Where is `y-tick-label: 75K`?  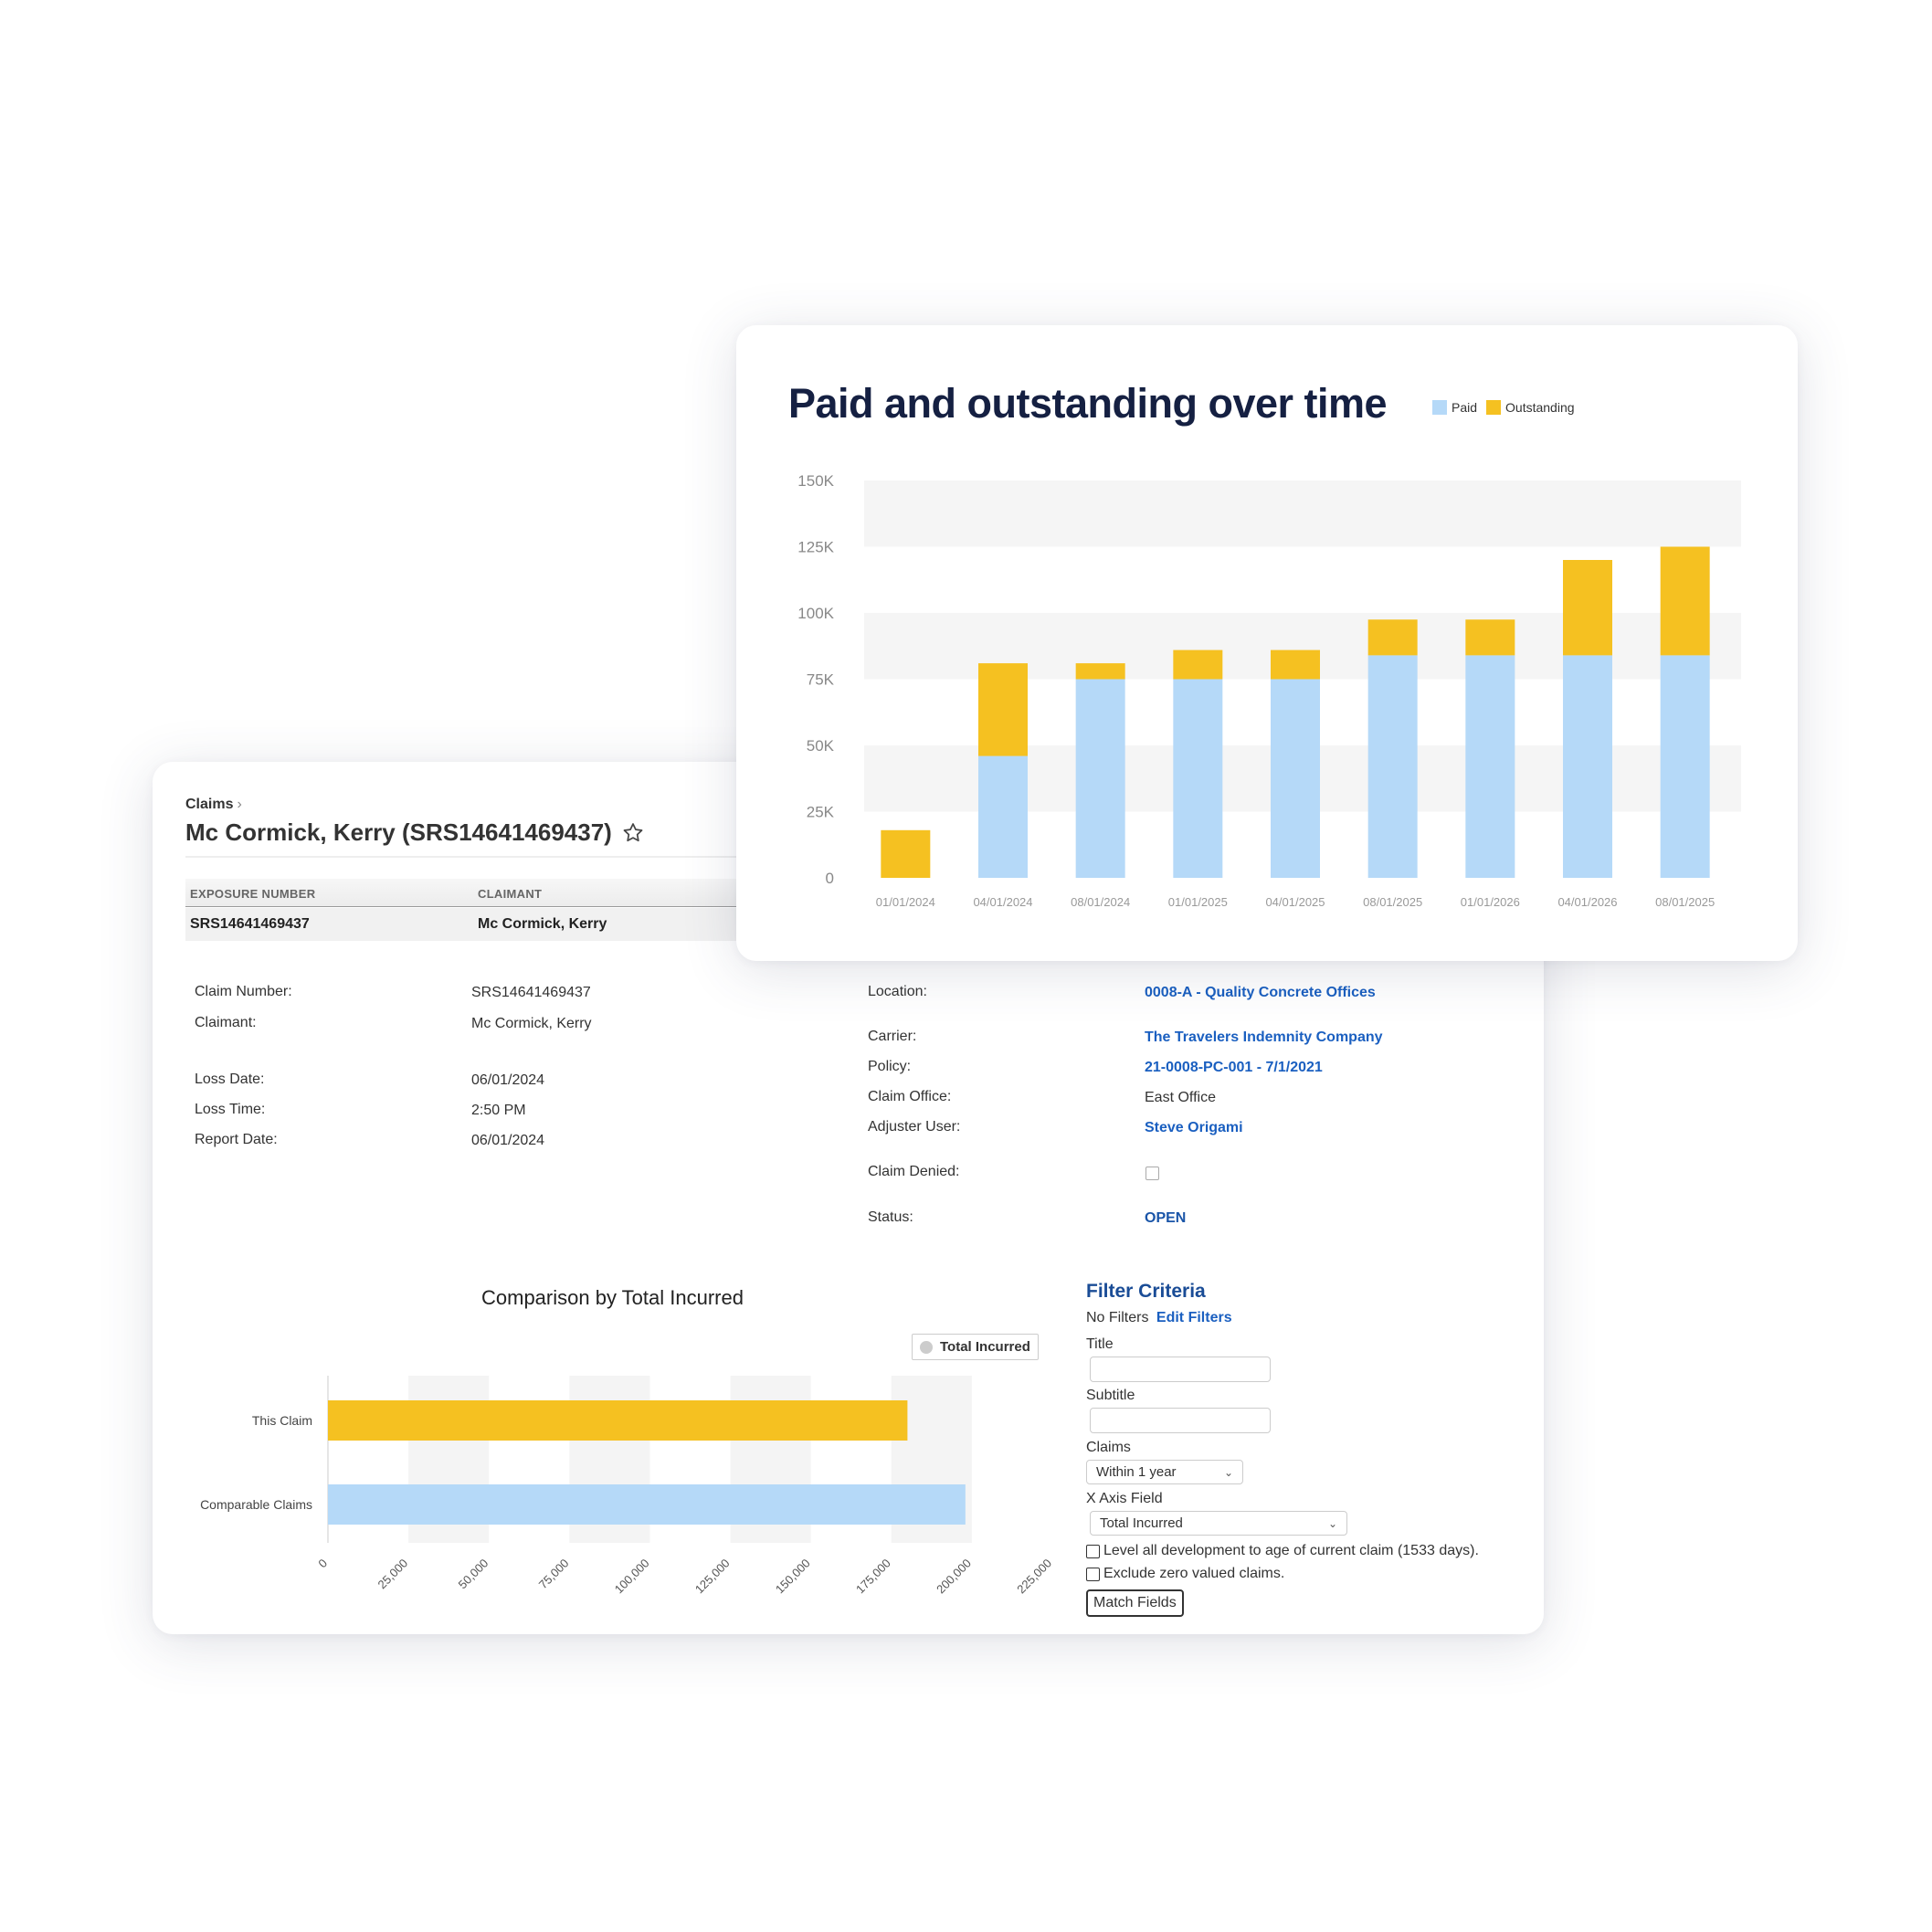
y-tick-label: 75K is located at coordinates (821, 680).